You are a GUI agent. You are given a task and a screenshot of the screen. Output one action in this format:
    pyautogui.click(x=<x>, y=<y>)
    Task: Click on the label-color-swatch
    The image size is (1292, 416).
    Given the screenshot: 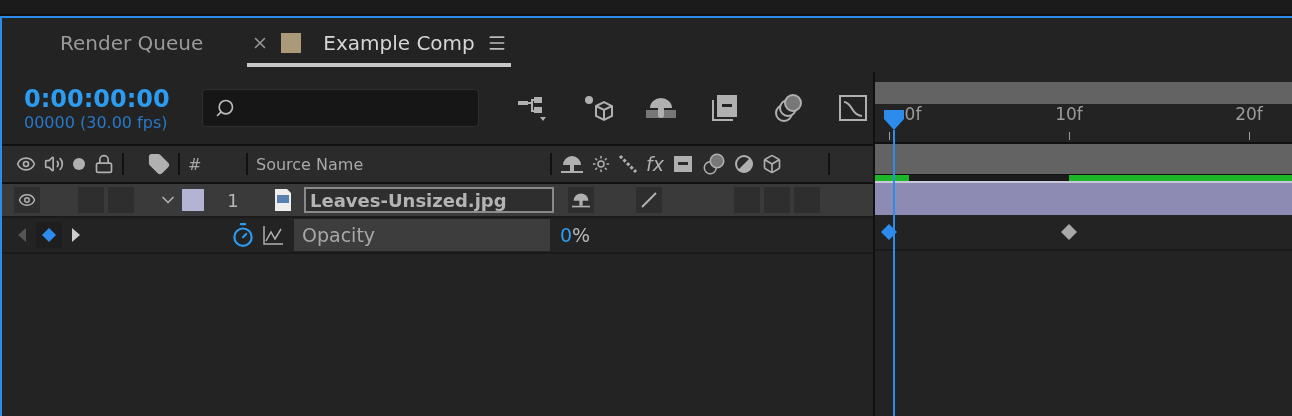 What is the action you would take?
    pyautogui.click(x=193, y=200)
    